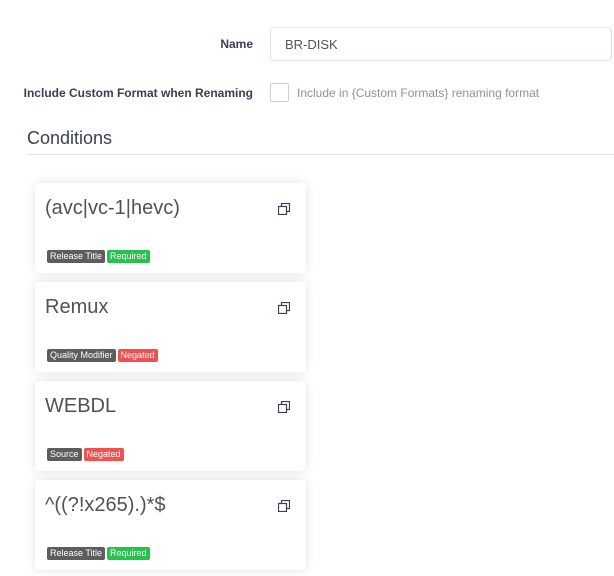  Describe the element at coordinates (236, 44) in the screenshot. I see `name-label: Name` at that location.